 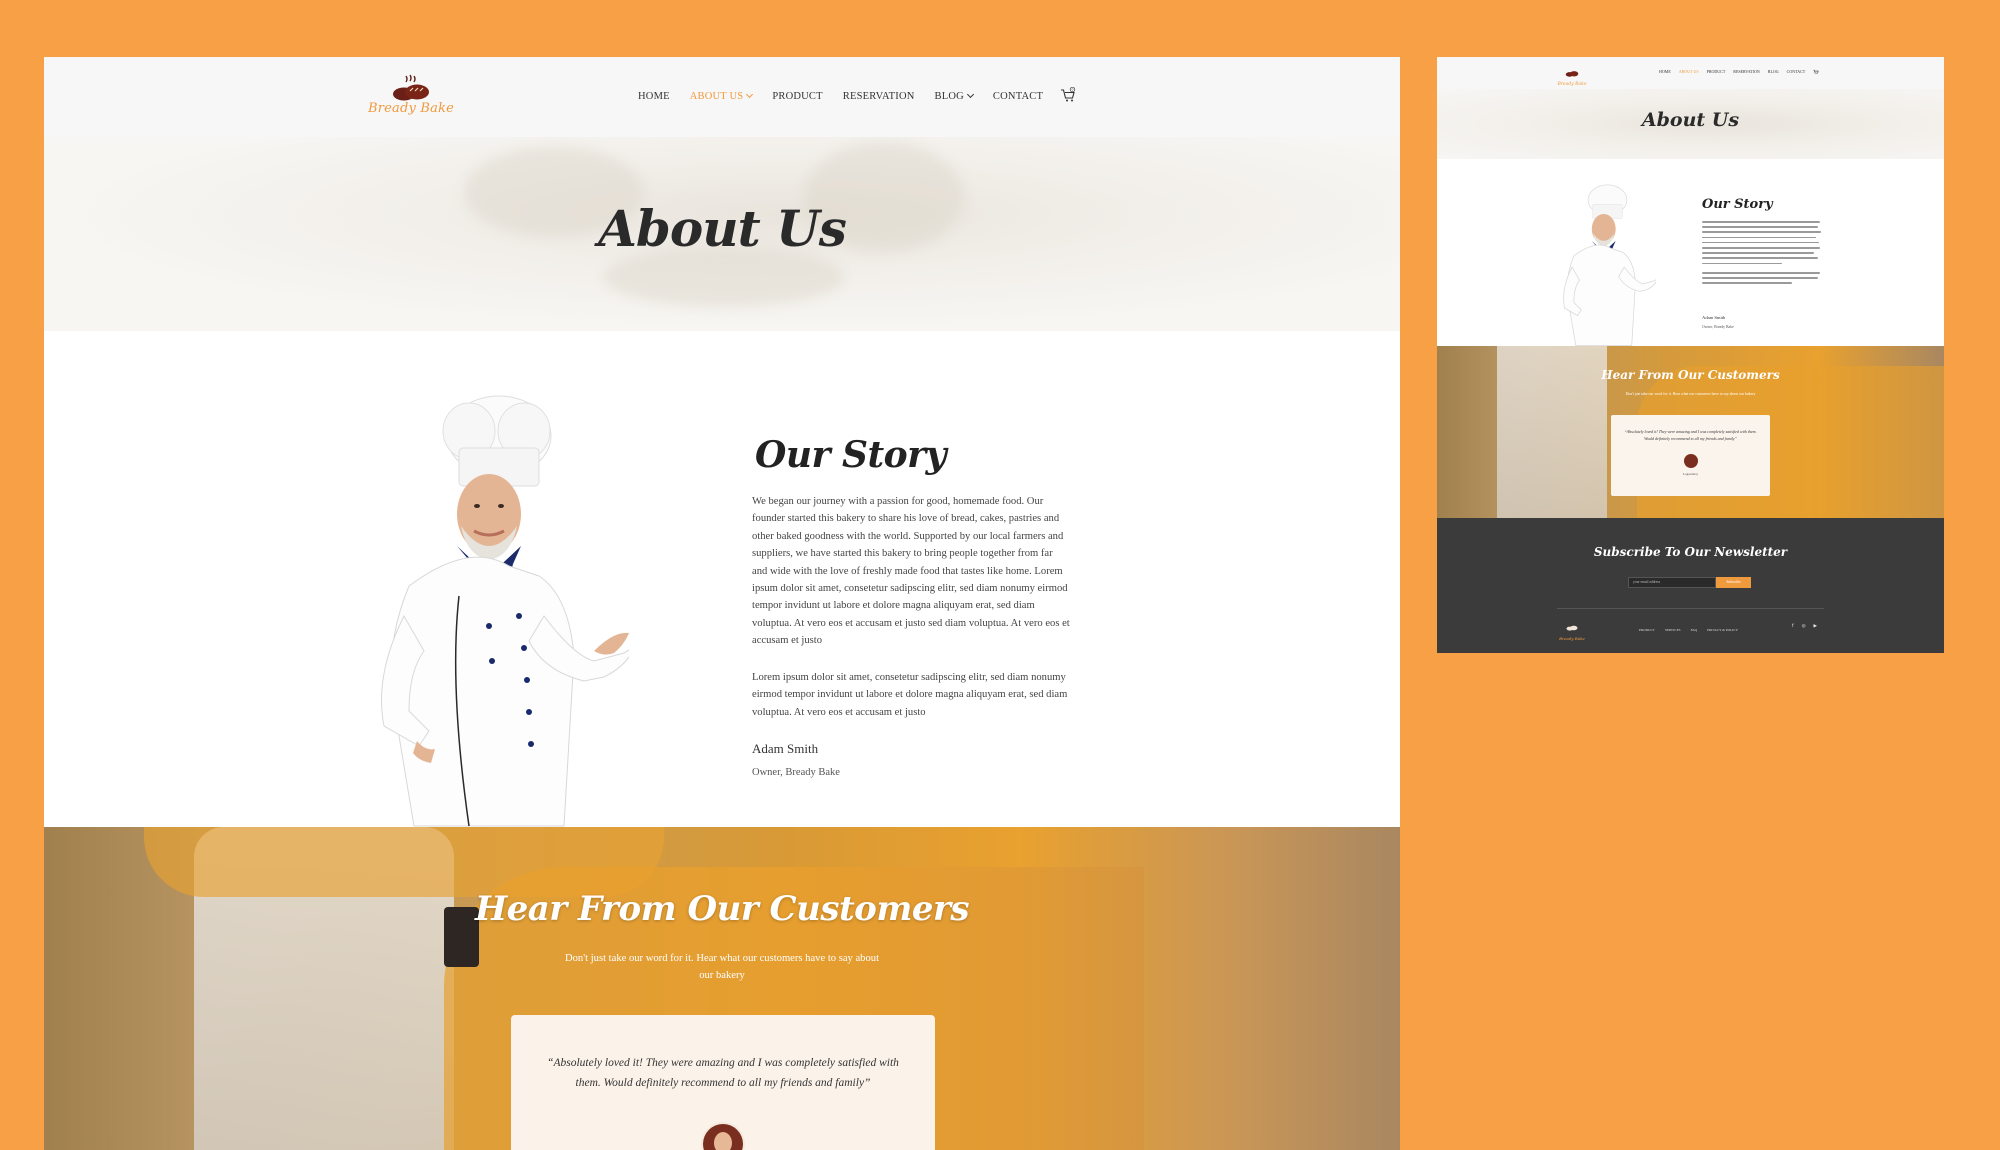 I want to click on nav-item-reservation: RESERVATION, so click(x=879, y=96).